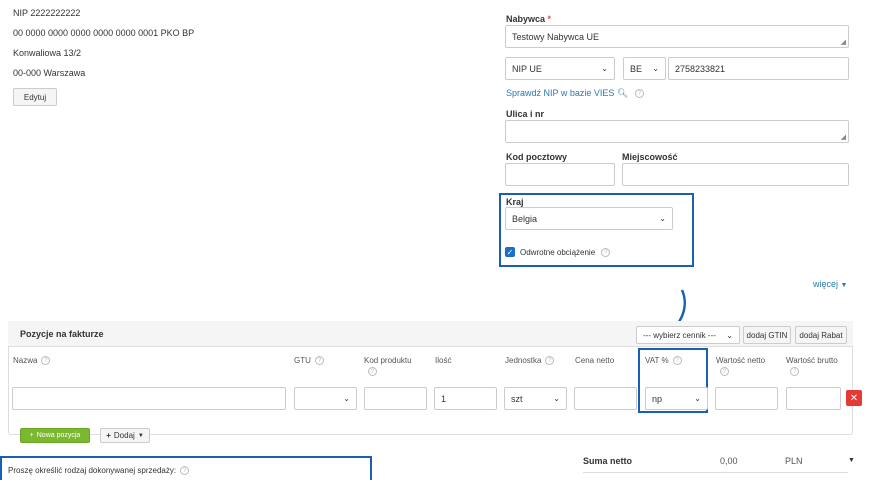 The image size is (880, 480). I want to click on column-header-net-value: Wartość netto?, so click(740, 366).